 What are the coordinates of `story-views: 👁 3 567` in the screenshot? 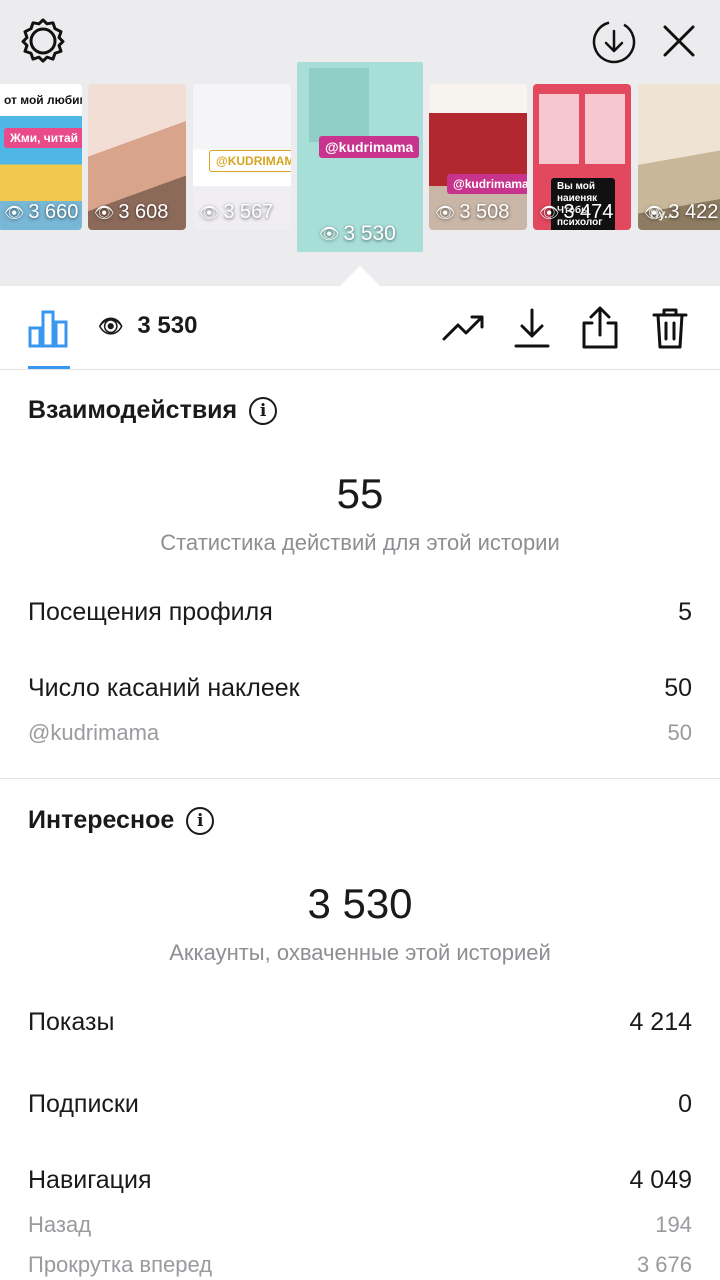 It's located at (236, 212).